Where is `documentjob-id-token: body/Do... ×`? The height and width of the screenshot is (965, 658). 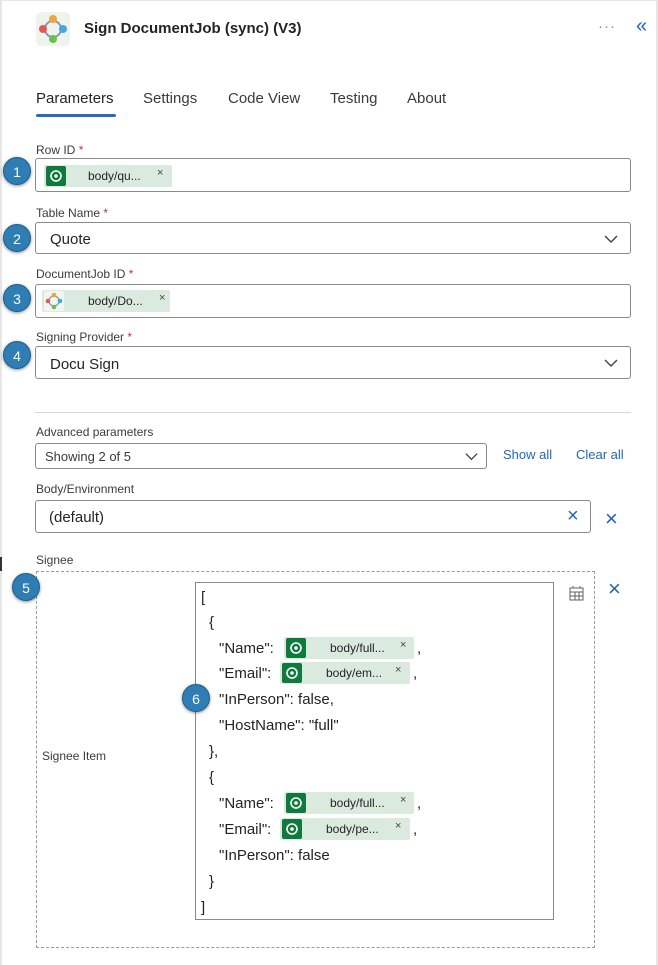
documentjob-id-token: body/Do... × is located at coordinates (106, 301).